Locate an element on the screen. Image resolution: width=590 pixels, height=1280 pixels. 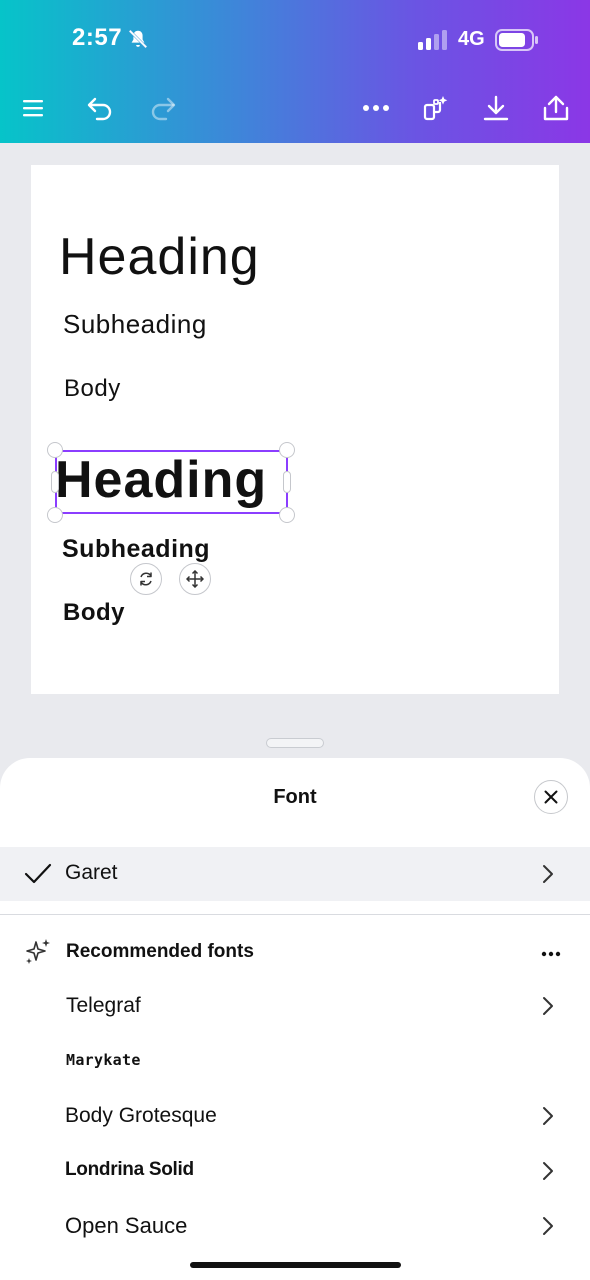
top-toolbar: 2:57 4G is located at coordinates (295, 71).